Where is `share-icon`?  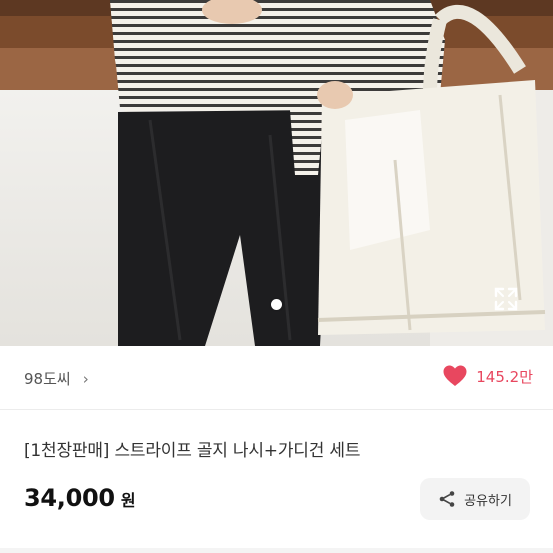 share-icon is located at coordinates (447, 499).